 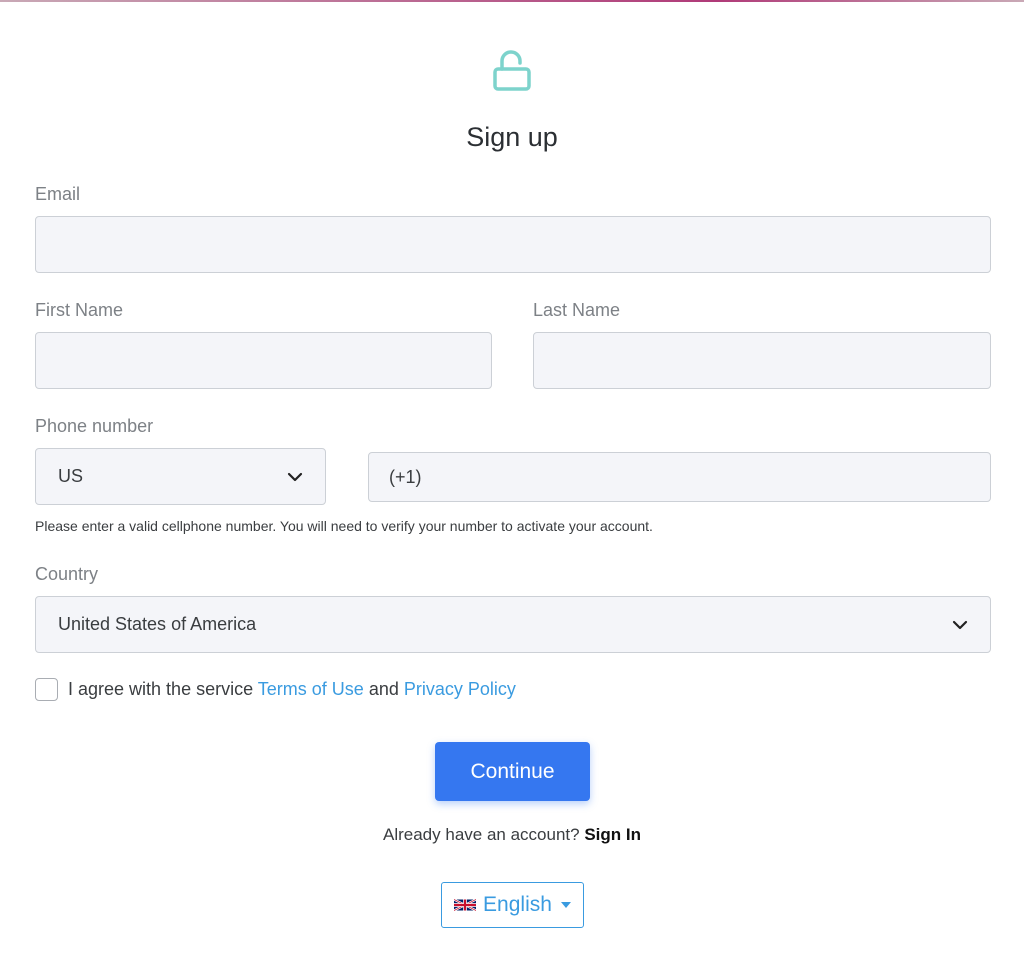 What do you see at coordinates (460, 689) in the screenshot?
I see `privacy-policy-link: Privacy Policy` at bounding box center [460, 689].